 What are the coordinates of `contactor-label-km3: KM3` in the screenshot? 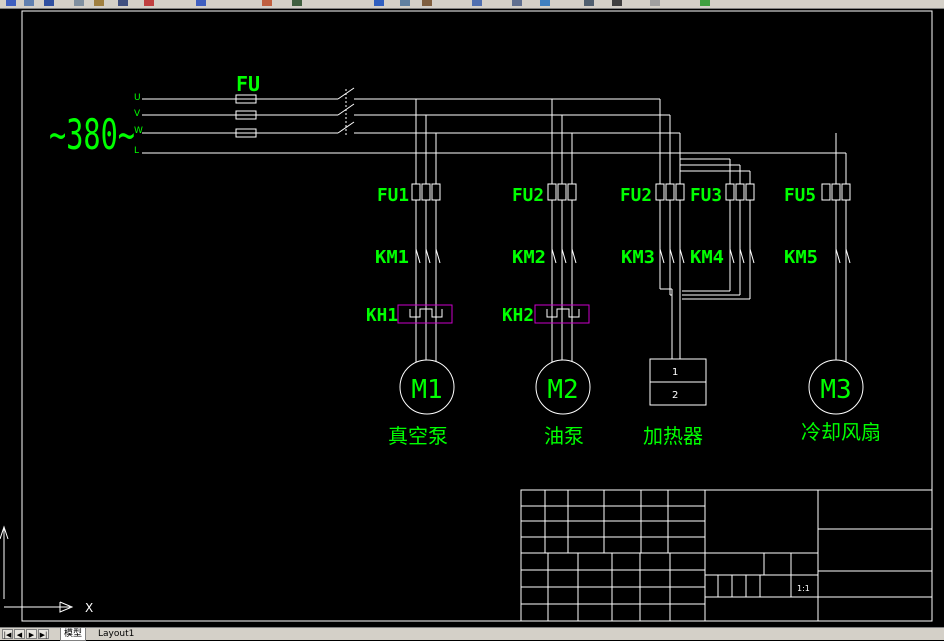 It's located at (638, 257).